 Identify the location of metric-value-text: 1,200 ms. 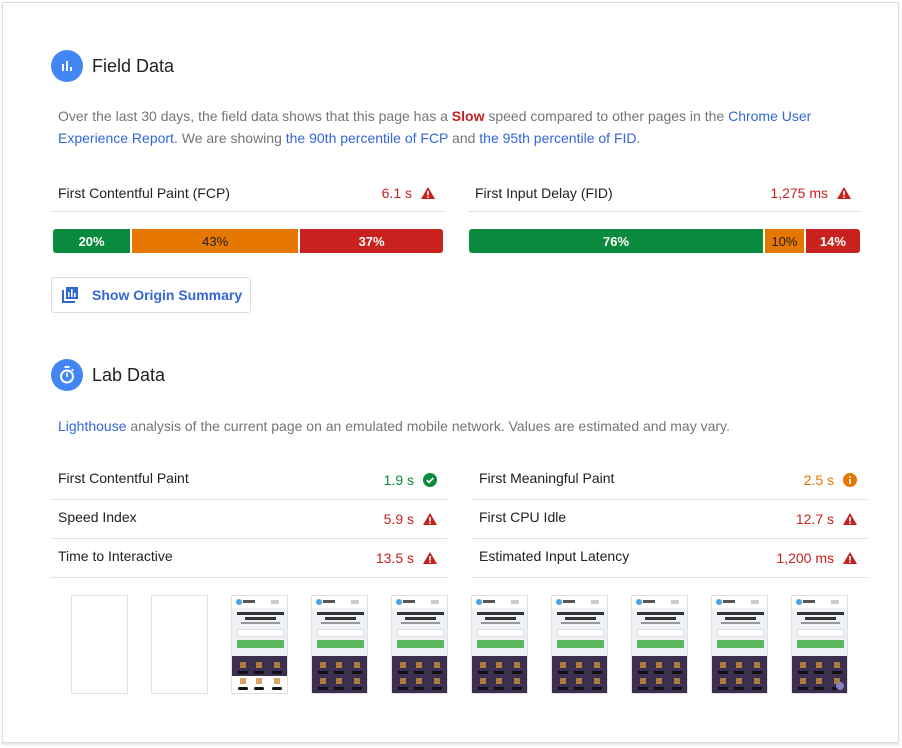
(805, 558).